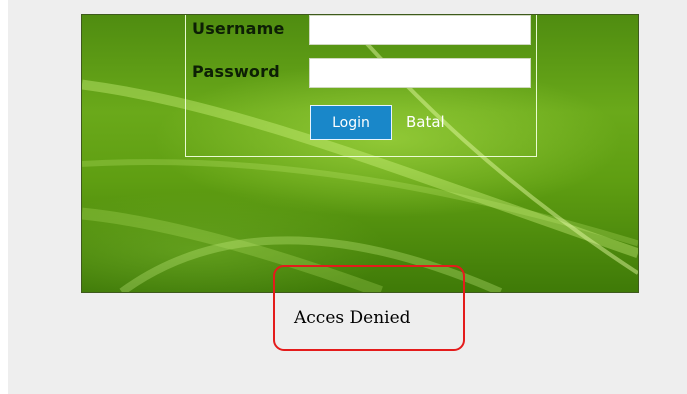  Describe the element at coordinates (352, 318) in the screenshot. I see `error-message: Acces Denied` at that location.